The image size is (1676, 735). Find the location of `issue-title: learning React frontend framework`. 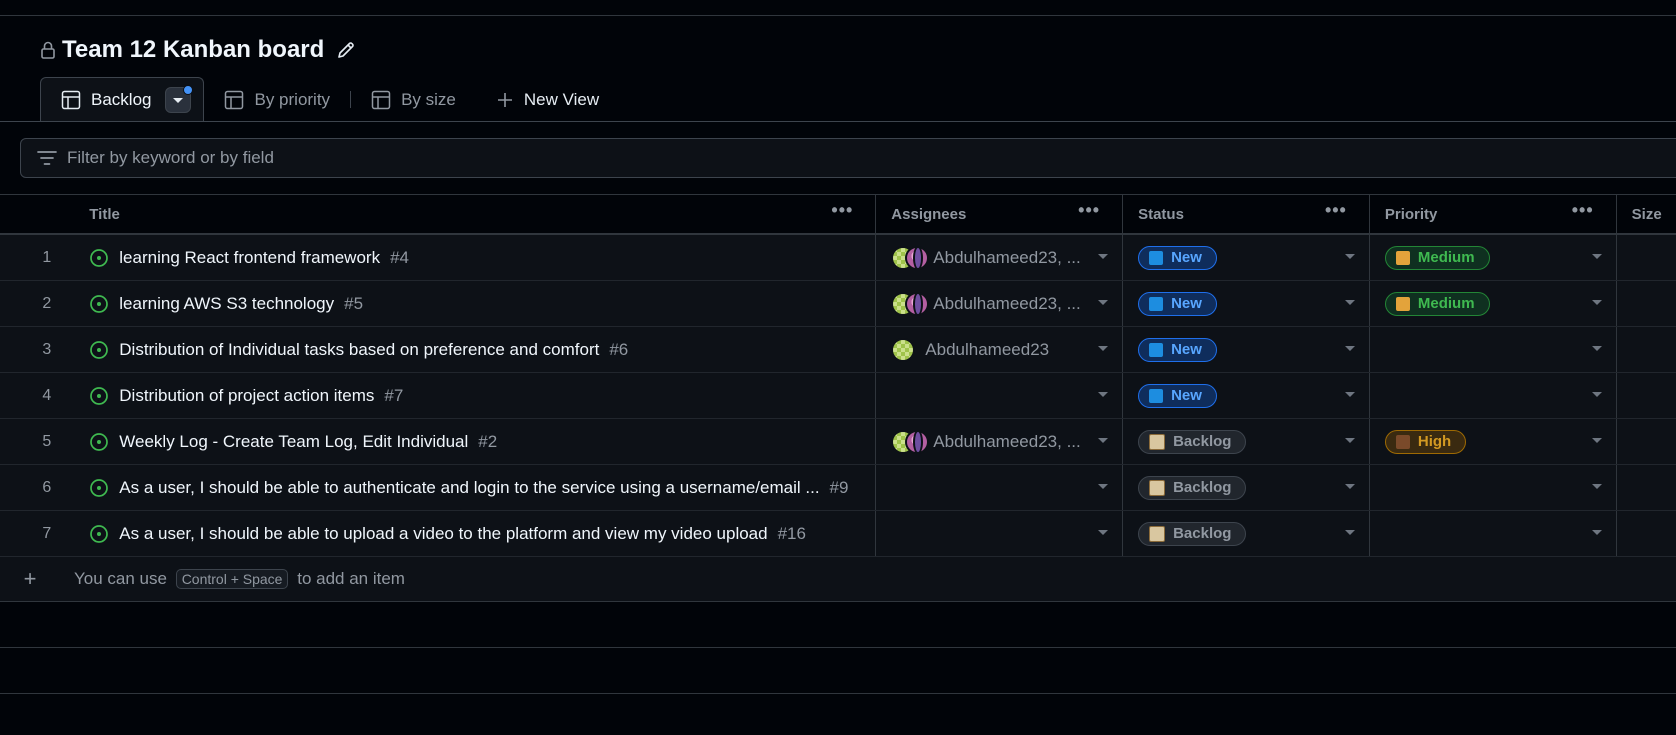

issue-title: learning React frontend framework is located at coordinates (249, 258).